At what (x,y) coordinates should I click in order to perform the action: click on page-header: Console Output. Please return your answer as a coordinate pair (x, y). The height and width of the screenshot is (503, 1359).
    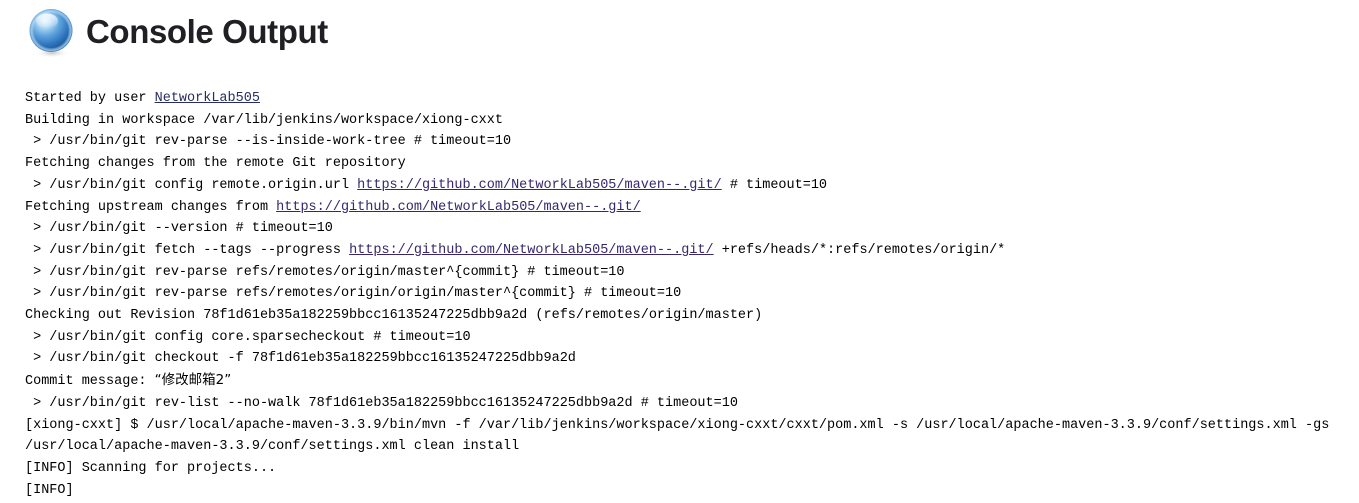
    Looking at the image, I should click on (679, 29).